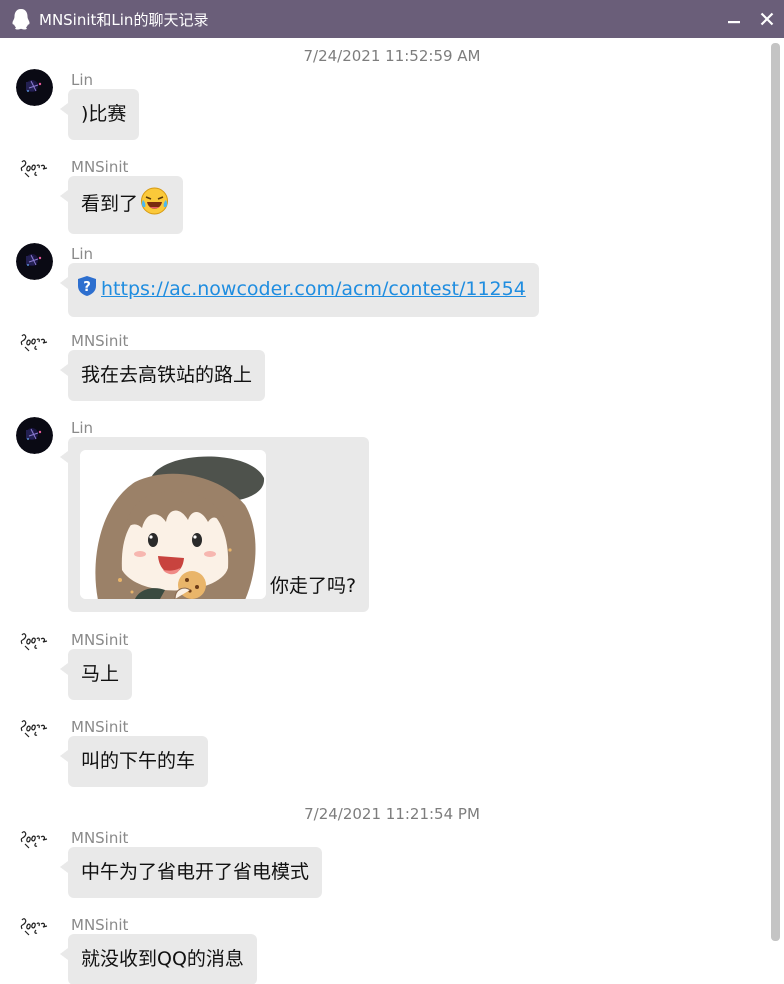 The image size is (784, 984). I want to click on message-bubble: 叫的下午的车, so click(134, 761).